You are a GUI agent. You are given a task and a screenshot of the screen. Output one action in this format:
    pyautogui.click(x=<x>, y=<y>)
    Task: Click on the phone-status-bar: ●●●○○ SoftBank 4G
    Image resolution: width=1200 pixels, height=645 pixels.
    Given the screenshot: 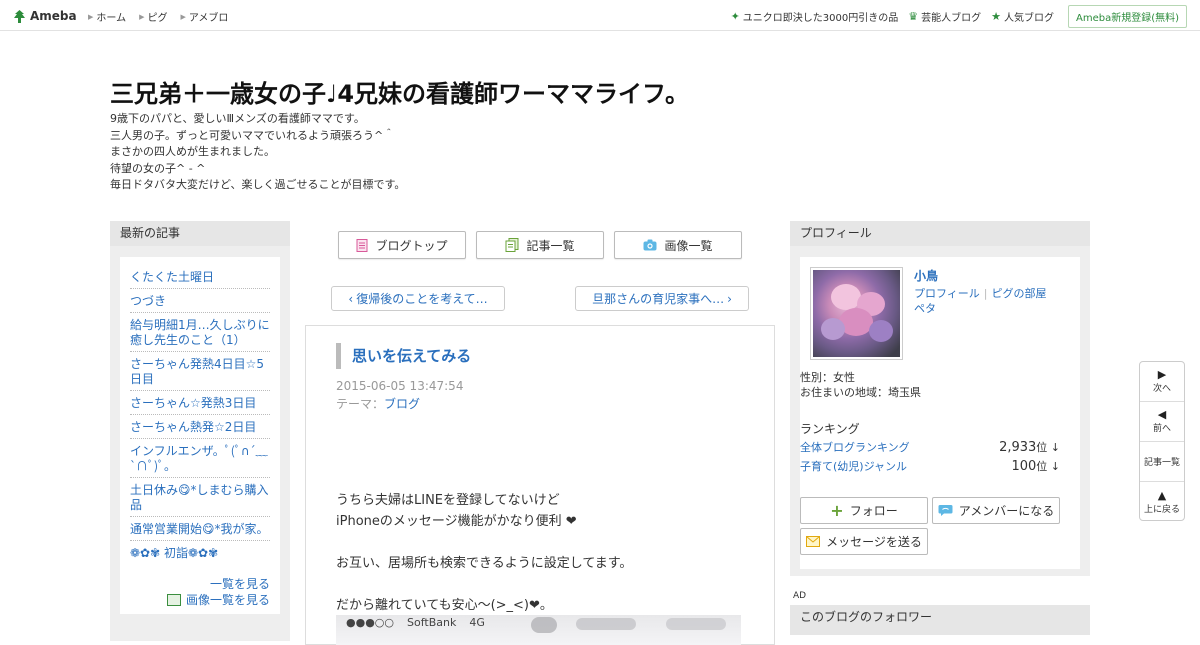 What is the action you would take?
    pyautogui.click(x=415, y=622)
    